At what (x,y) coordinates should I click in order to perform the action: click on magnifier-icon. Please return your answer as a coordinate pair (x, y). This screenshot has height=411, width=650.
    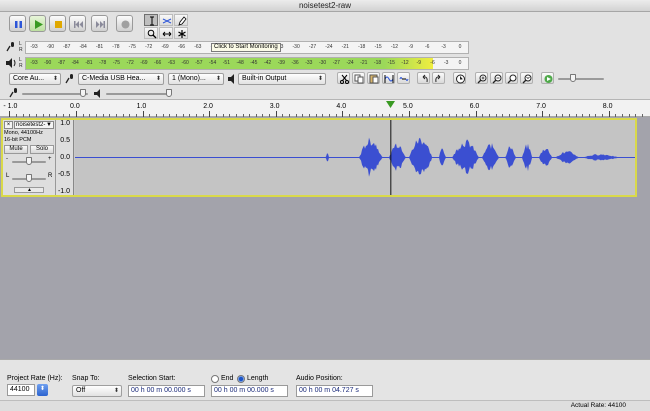
    Looking at the image, I should click on (152, 34).